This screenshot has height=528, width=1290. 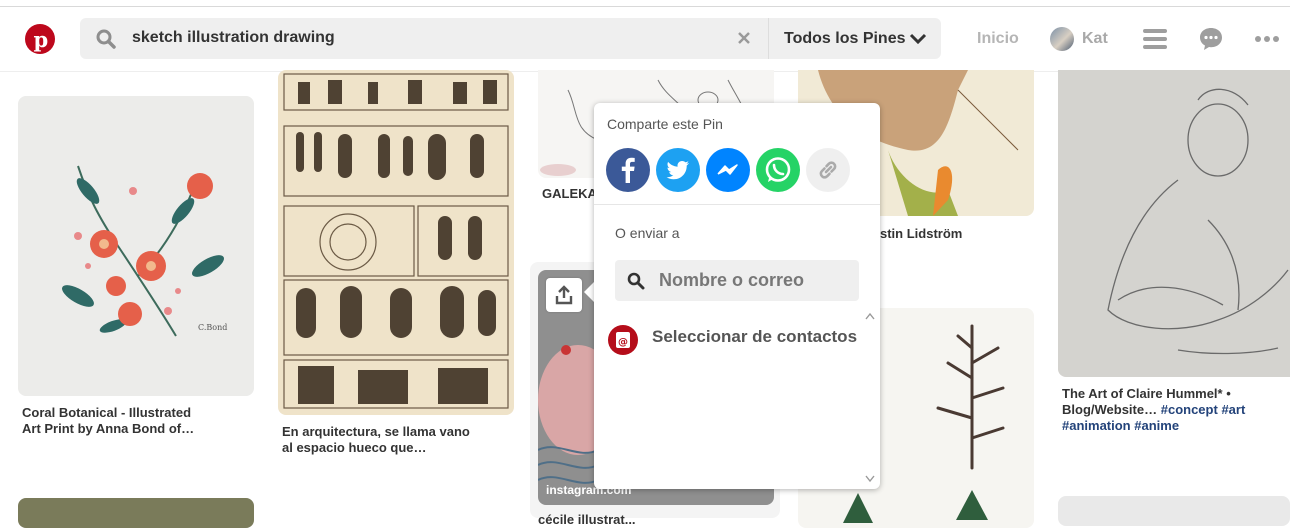 What do you see at coordinates (737, 204) in the screenshot?
I see `divider` at bounding box center [737, 204].